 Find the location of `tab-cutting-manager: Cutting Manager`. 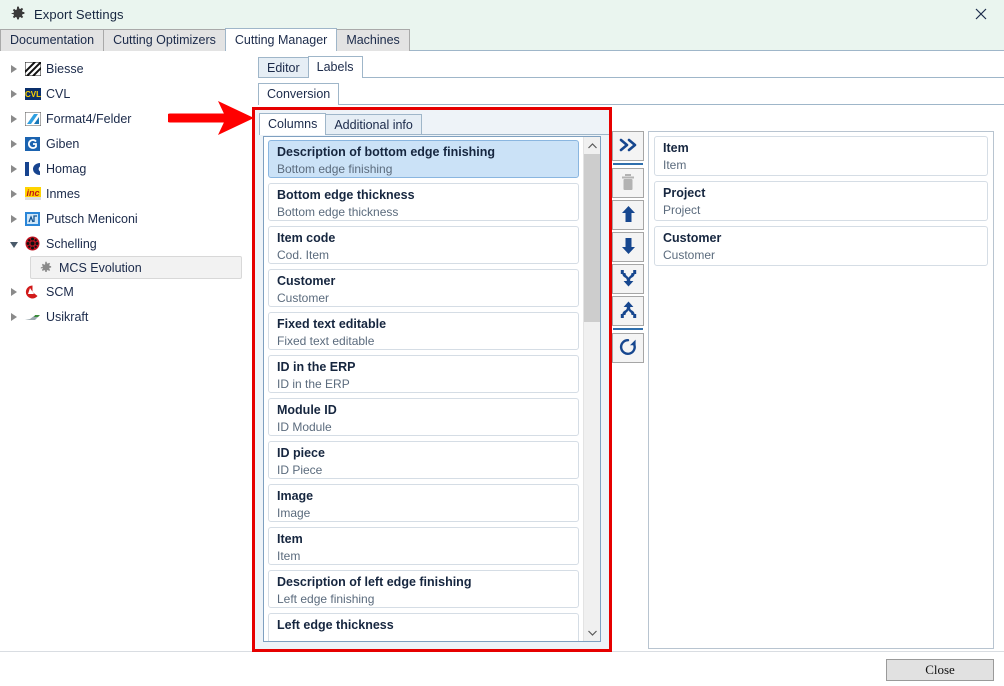

tab-cutting-manager: Cutting Manager is located at coordinates (281, 39).